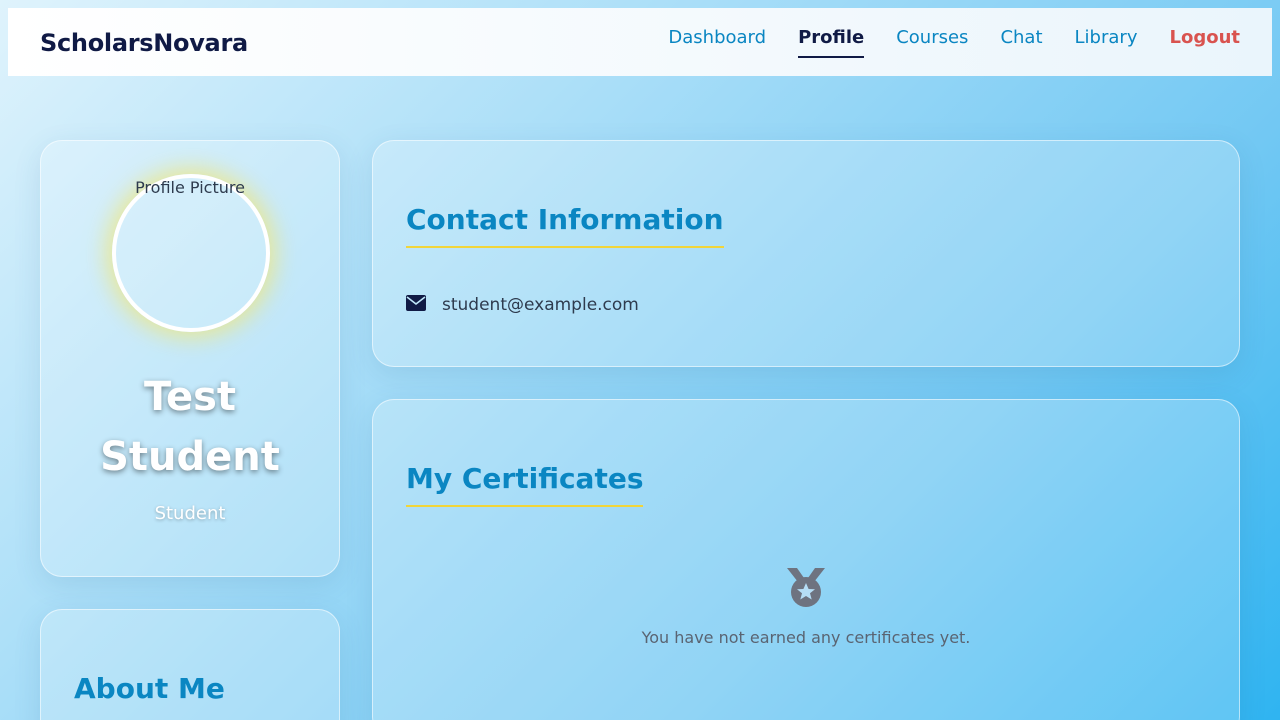  Describe the element at coordinates (540, 305) in the screenshot. I see `contact-email: student@example.com` at that location.